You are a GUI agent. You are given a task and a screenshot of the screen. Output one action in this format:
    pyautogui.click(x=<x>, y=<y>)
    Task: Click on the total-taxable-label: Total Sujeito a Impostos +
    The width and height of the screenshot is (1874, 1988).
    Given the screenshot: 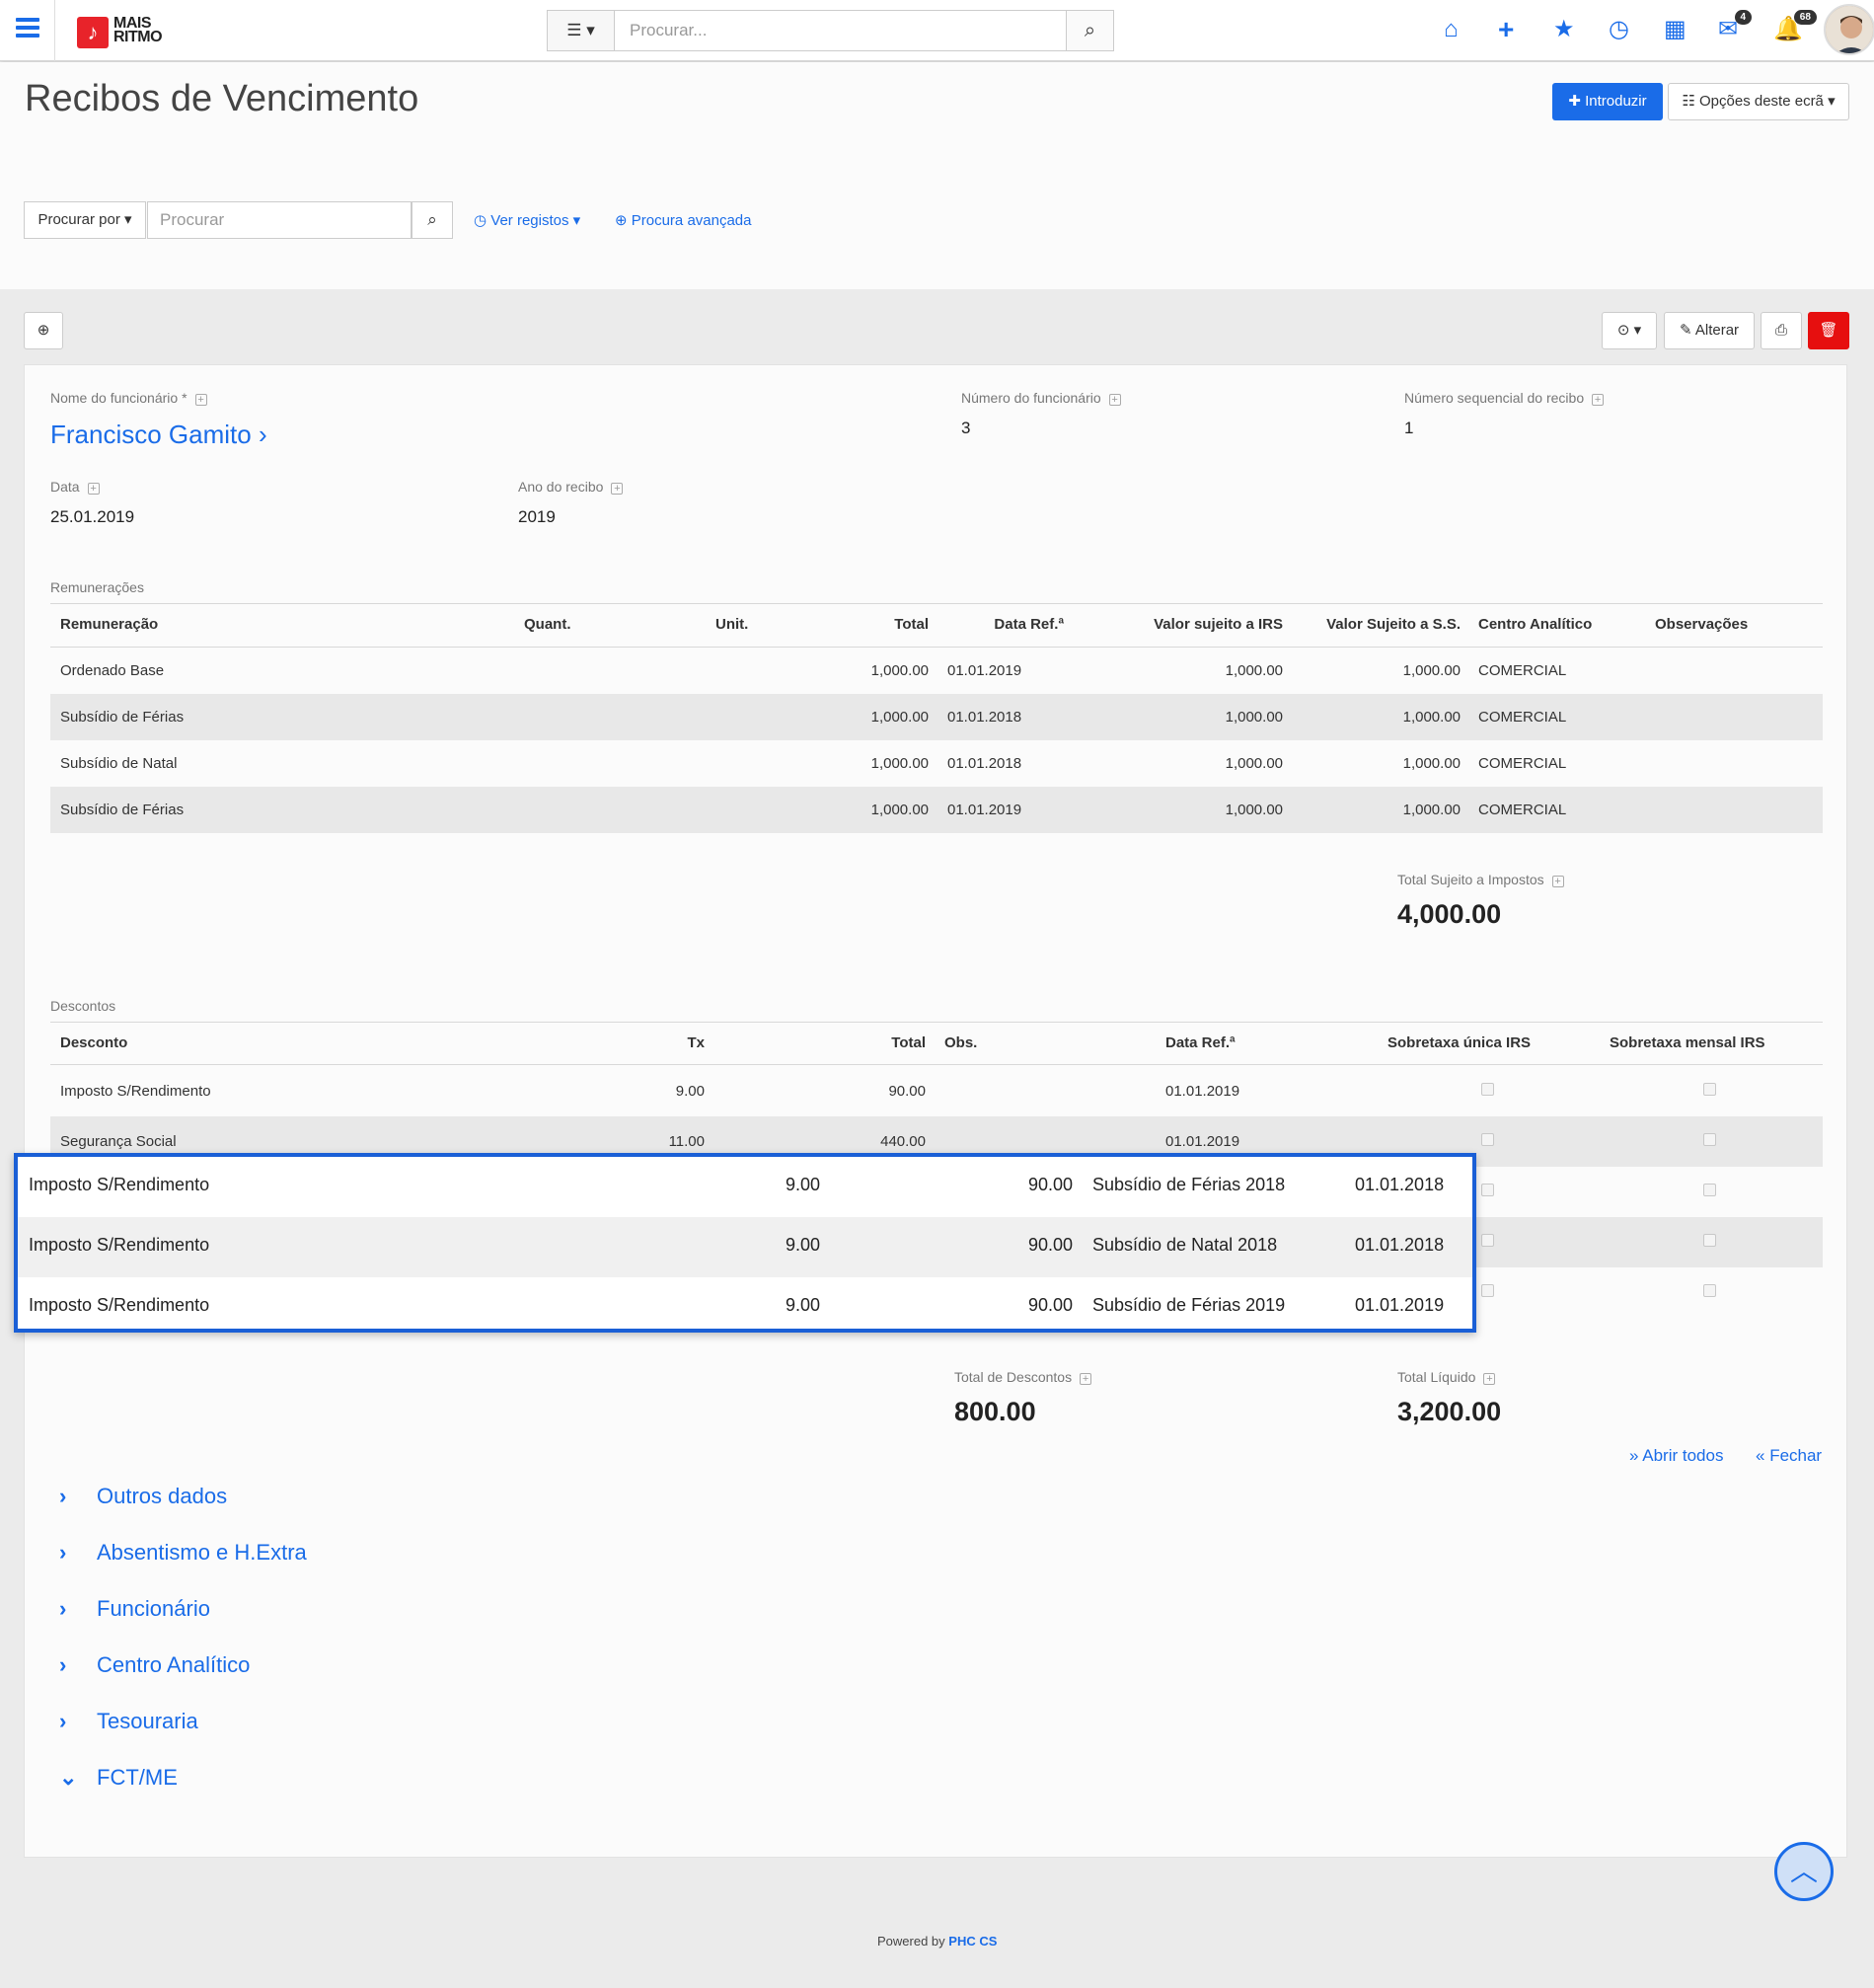 What is the action you would take?
    pyautogui.click(x=1481, y=879)
    